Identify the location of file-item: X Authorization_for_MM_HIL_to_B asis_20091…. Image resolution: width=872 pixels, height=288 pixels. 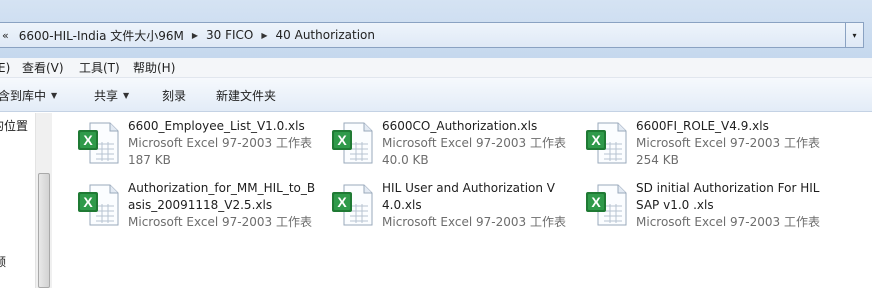
(201, 208).